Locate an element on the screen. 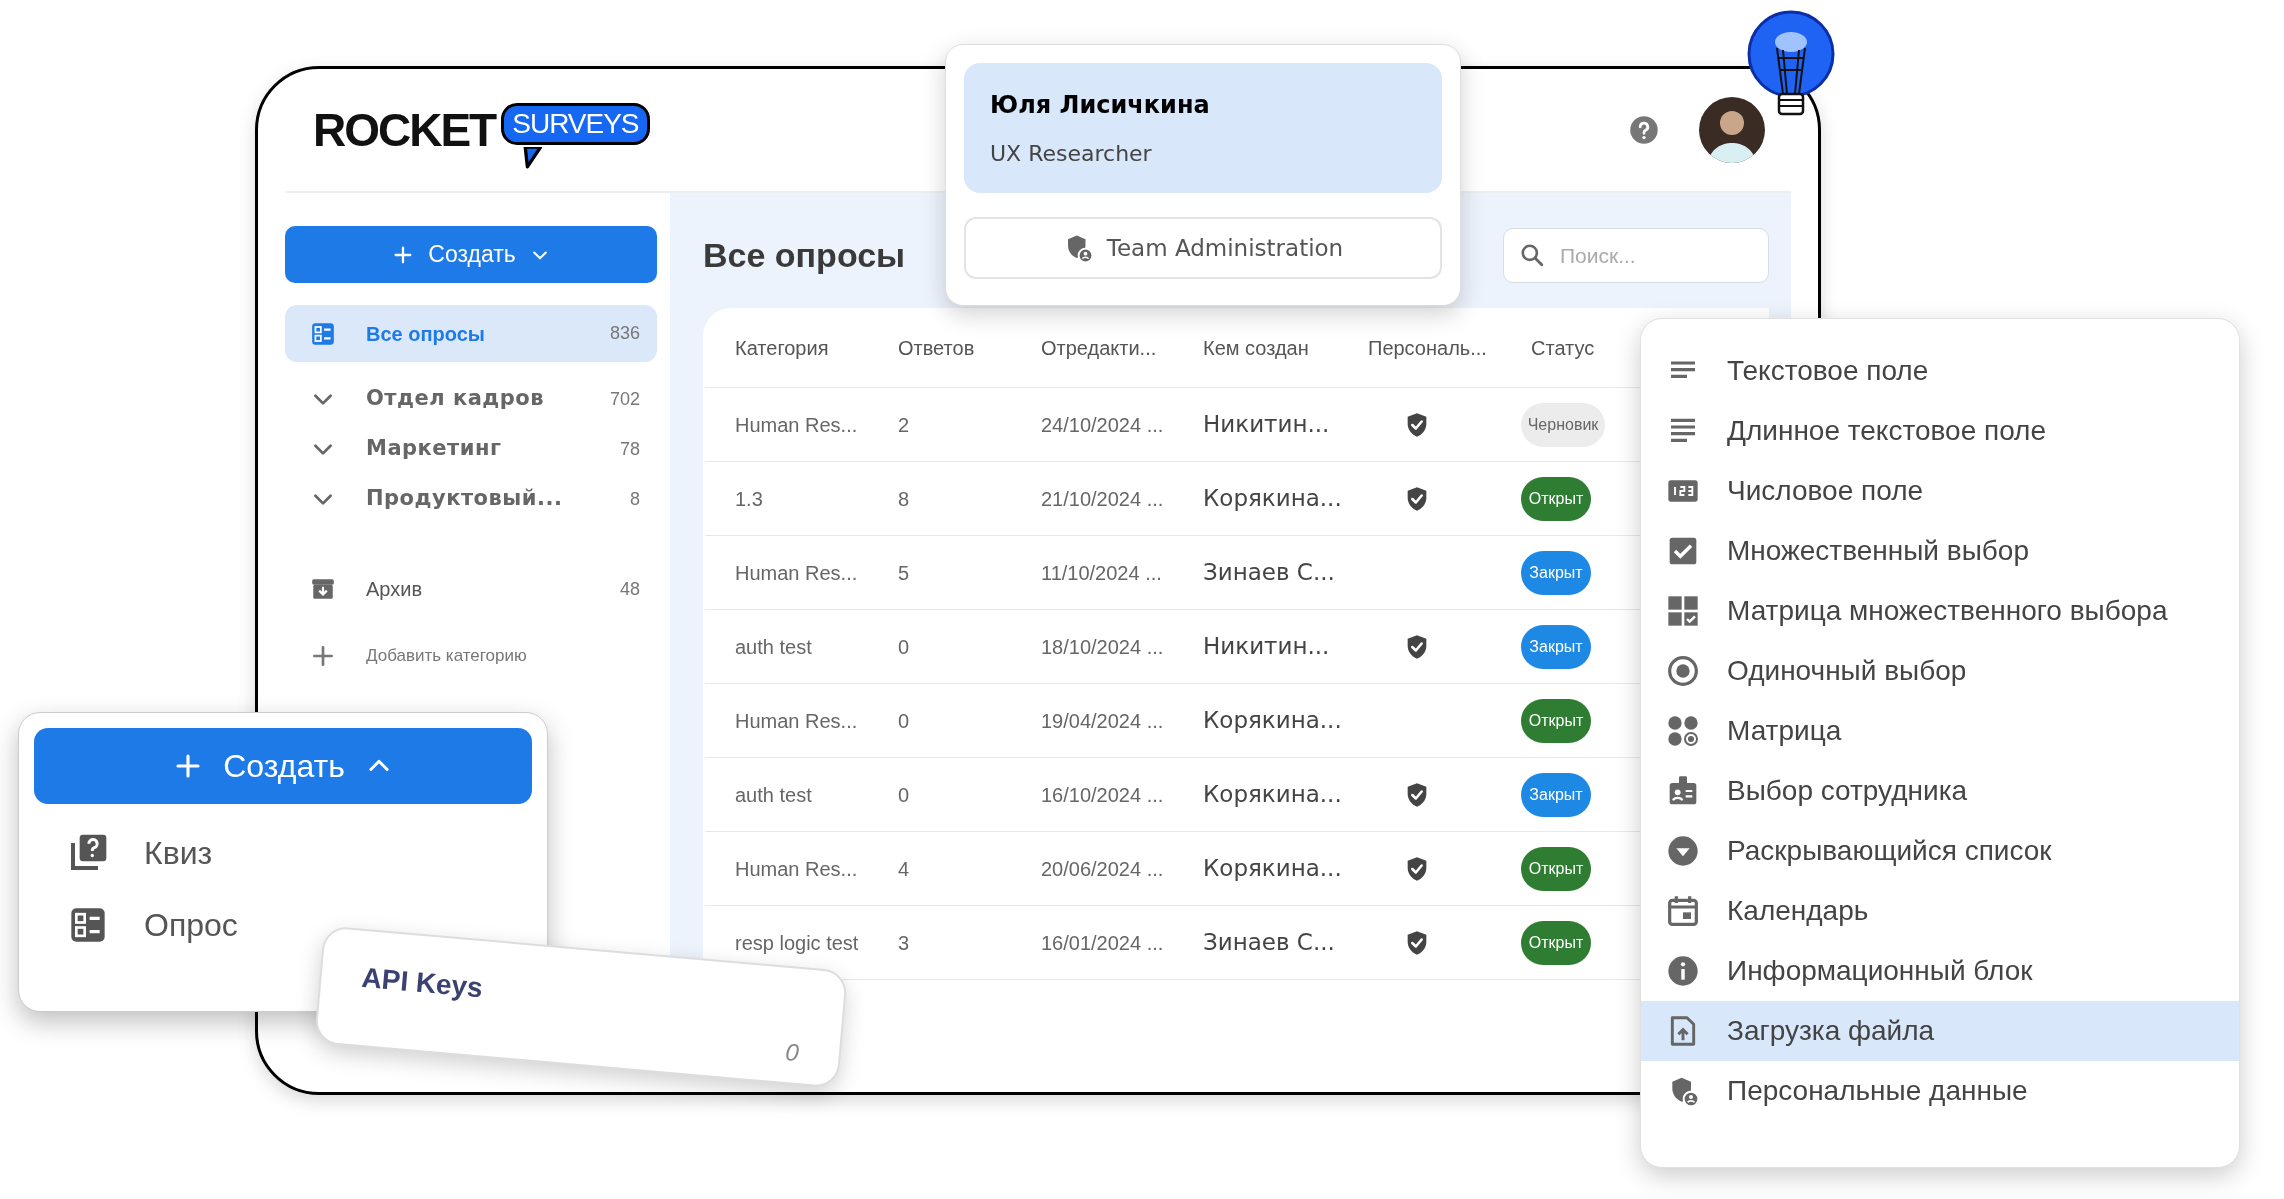  menu-item: Матрица множественного выбора is located at coordinates (1940, 611).